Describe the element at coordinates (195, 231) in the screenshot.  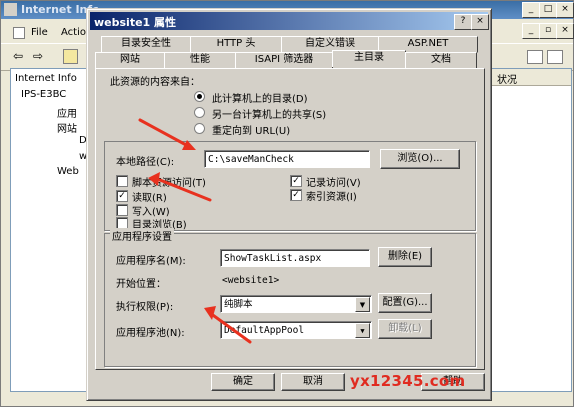
I see `annotation-layer` at that location.